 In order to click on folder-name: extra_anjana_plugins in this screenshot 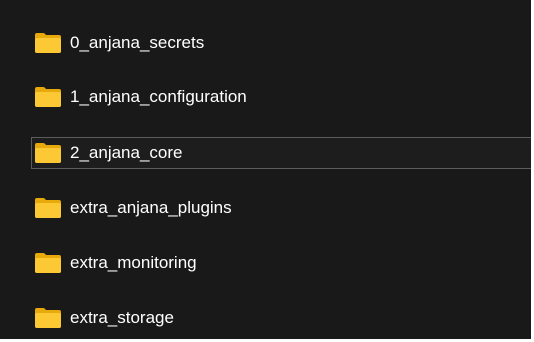, I will do `click(151, 207)`.